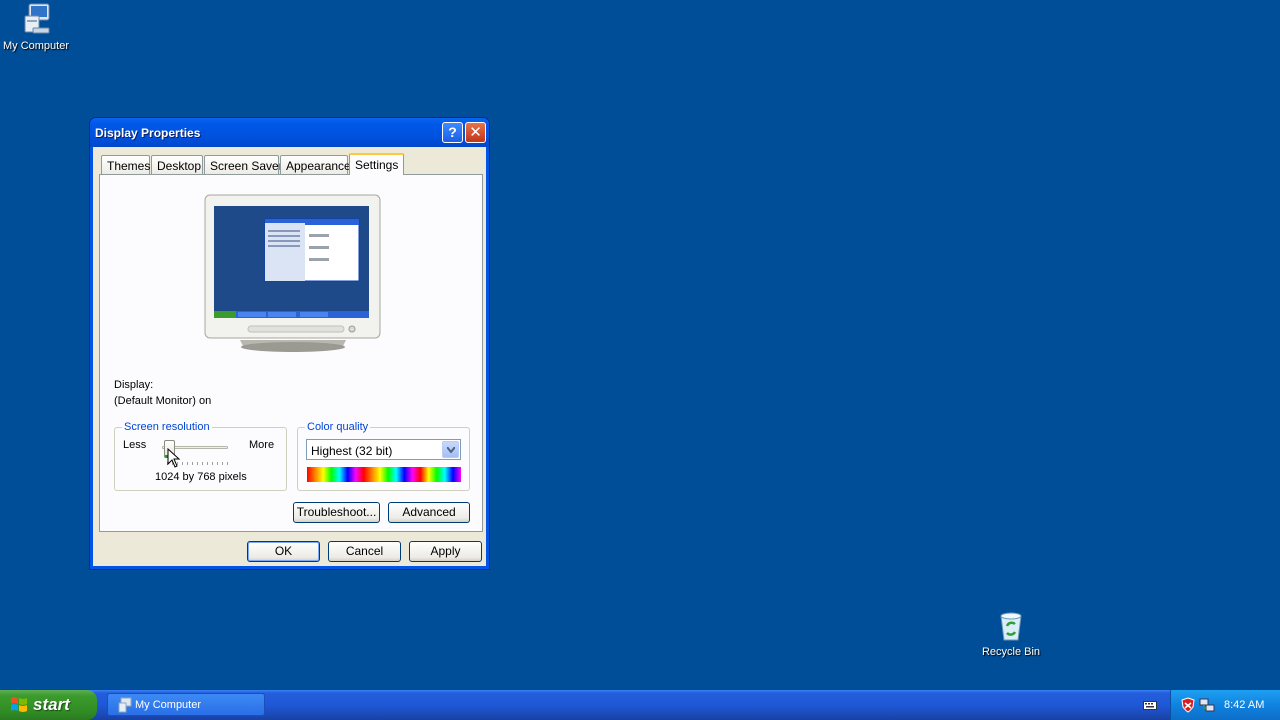 The width and height of the screenshot is (1280, 720). What do you see at coordinates (338, 427) in the screenshot?
I see `color-quality-title: Color quality` at bounding box center [338, 427].